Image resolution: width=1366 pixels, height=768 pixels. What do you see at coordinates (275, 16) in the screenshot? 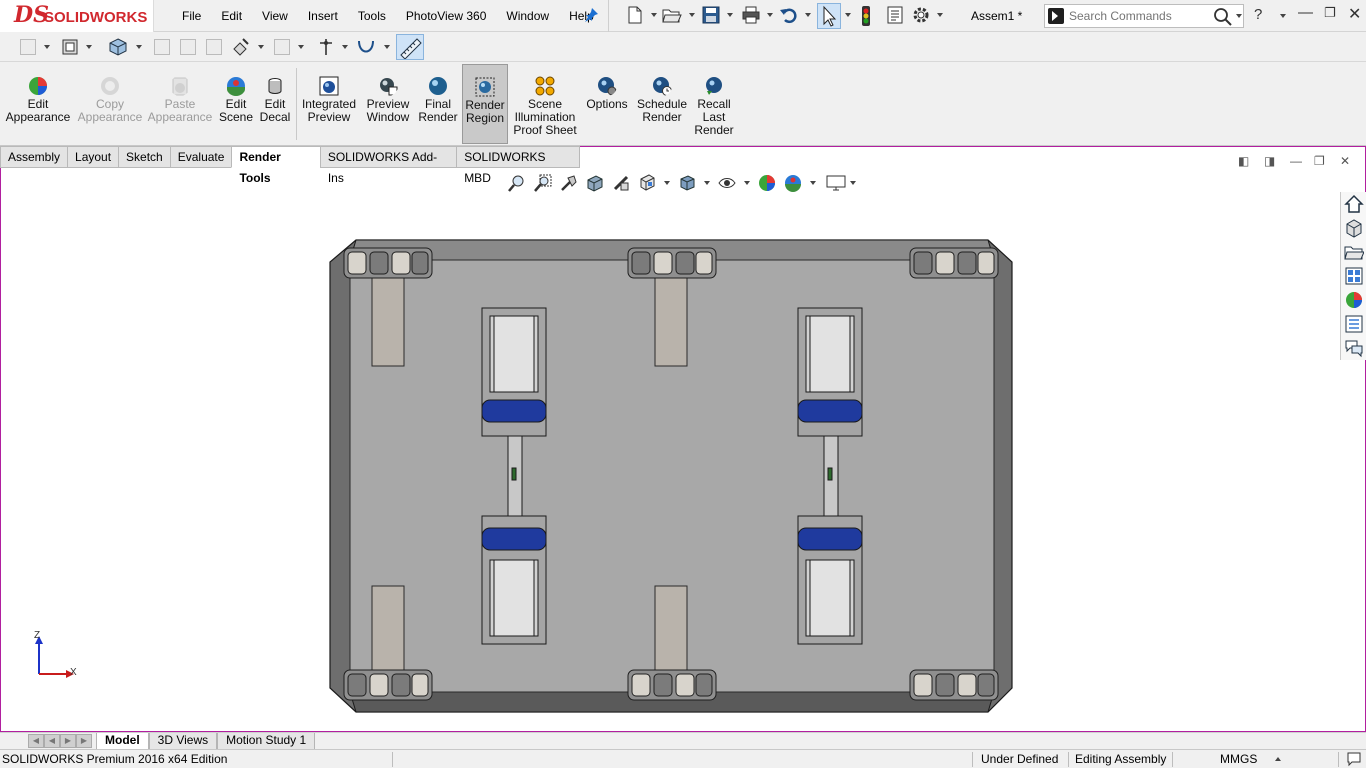
I see `menu-view: View` at bounding box center [275, 16].